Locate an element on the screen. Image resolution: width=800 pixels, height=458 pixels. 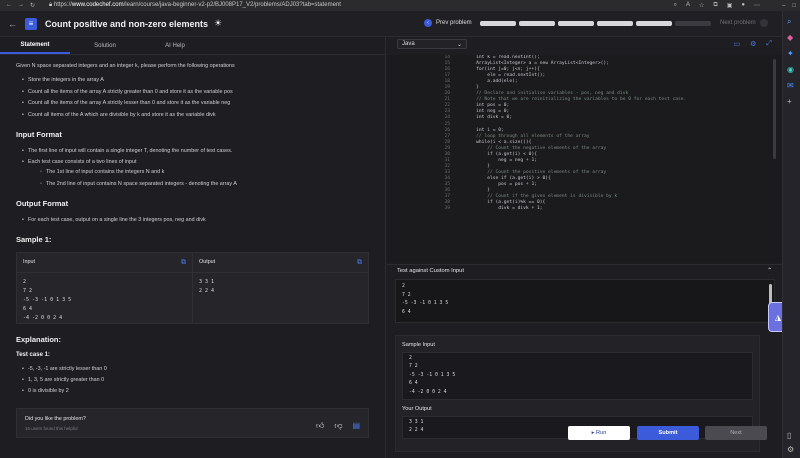
sample-input-line: 2 is located at coordinates (25, 282).